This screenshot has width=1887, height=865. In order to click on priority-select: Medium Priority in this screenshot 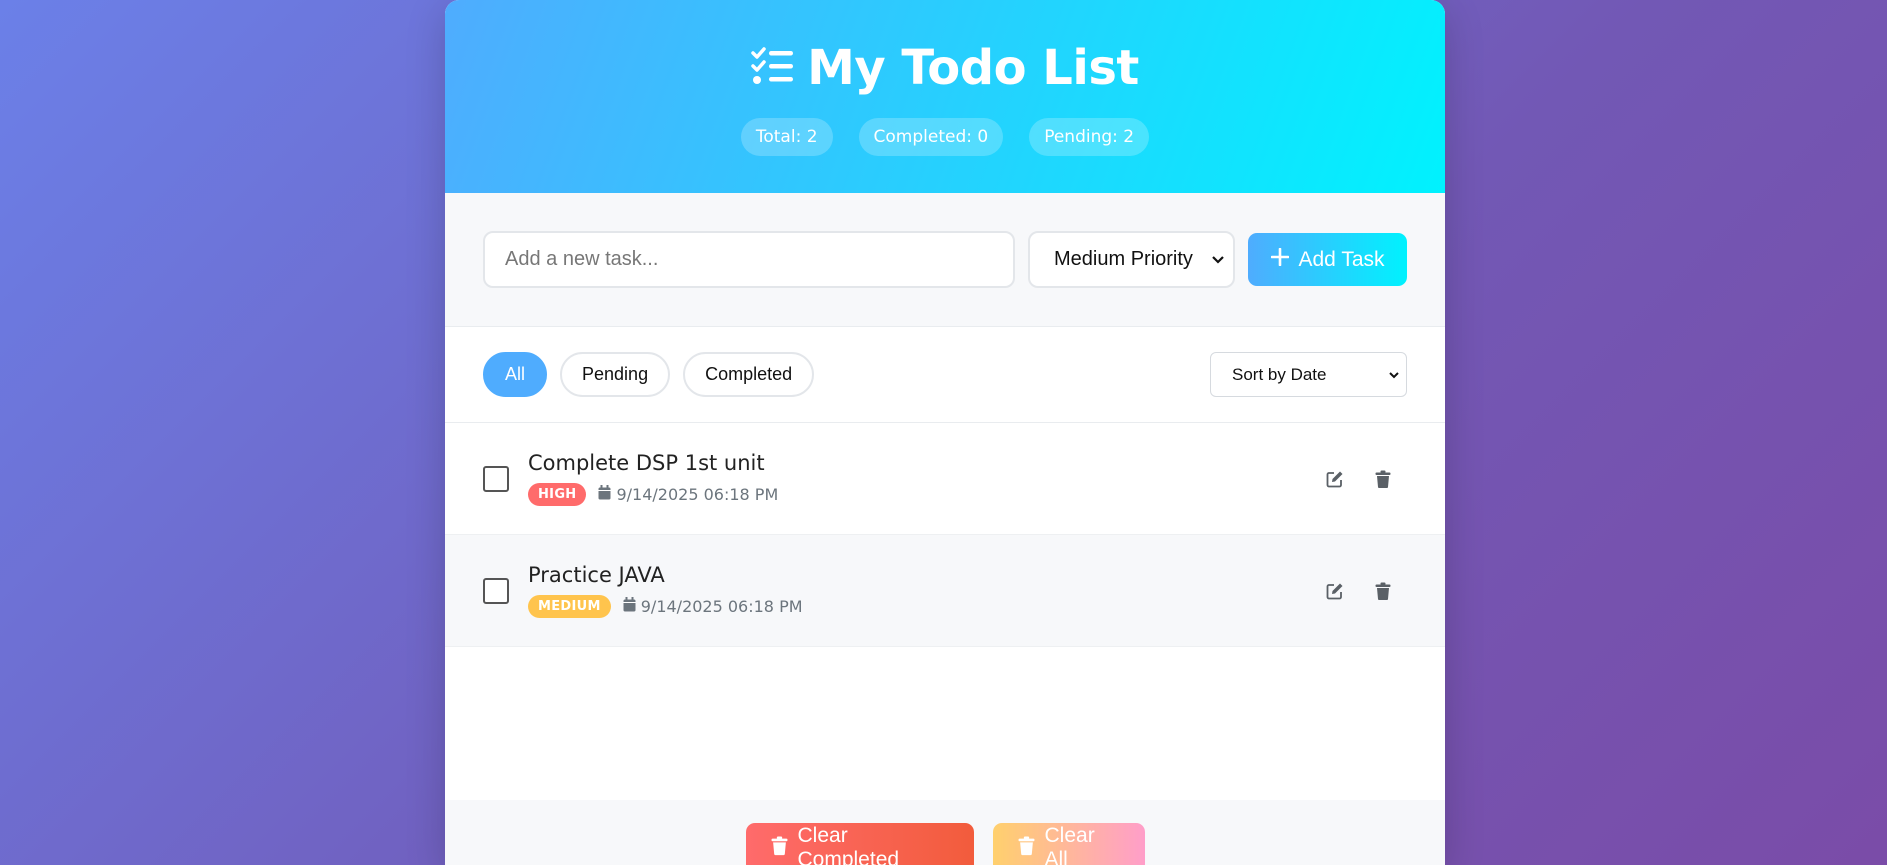, I will do `click(1131, 259)`.